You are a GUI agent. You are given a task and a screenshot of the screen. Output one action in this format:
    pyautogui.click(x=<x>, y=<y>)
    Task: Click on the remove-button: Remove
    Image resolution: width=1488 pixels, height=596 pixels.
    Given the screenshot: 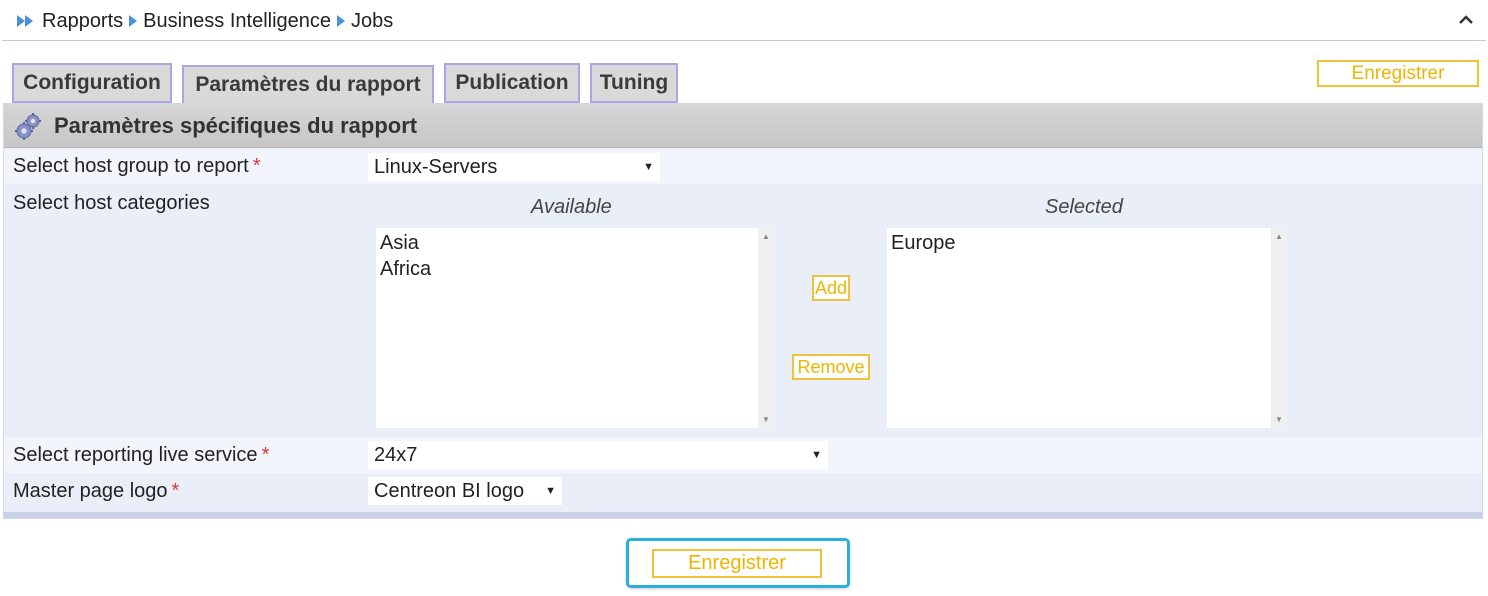 What is the action you would take?
    pyautogui.click(x=831, y=367)
    